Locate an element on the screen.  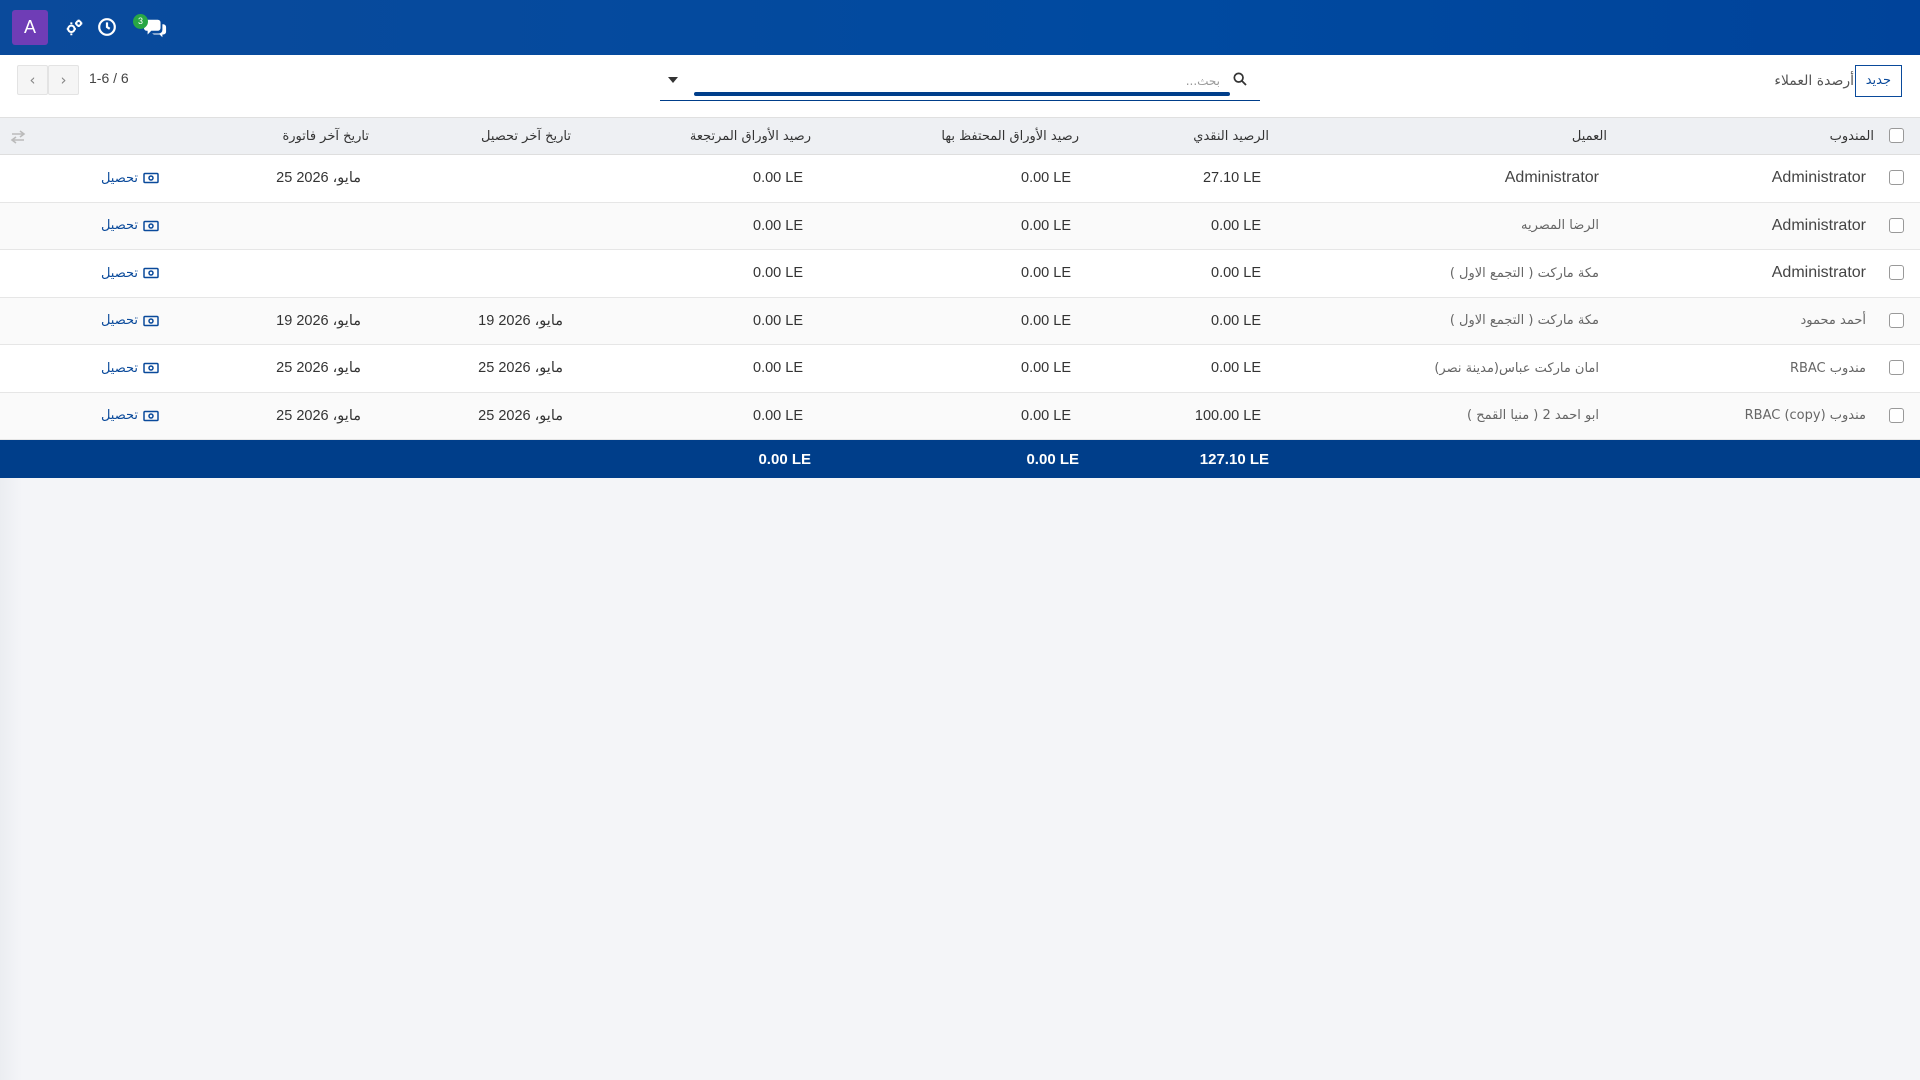
col-last-collection: تاريخ آخر تحصيل is located at coordinates (526, 136).